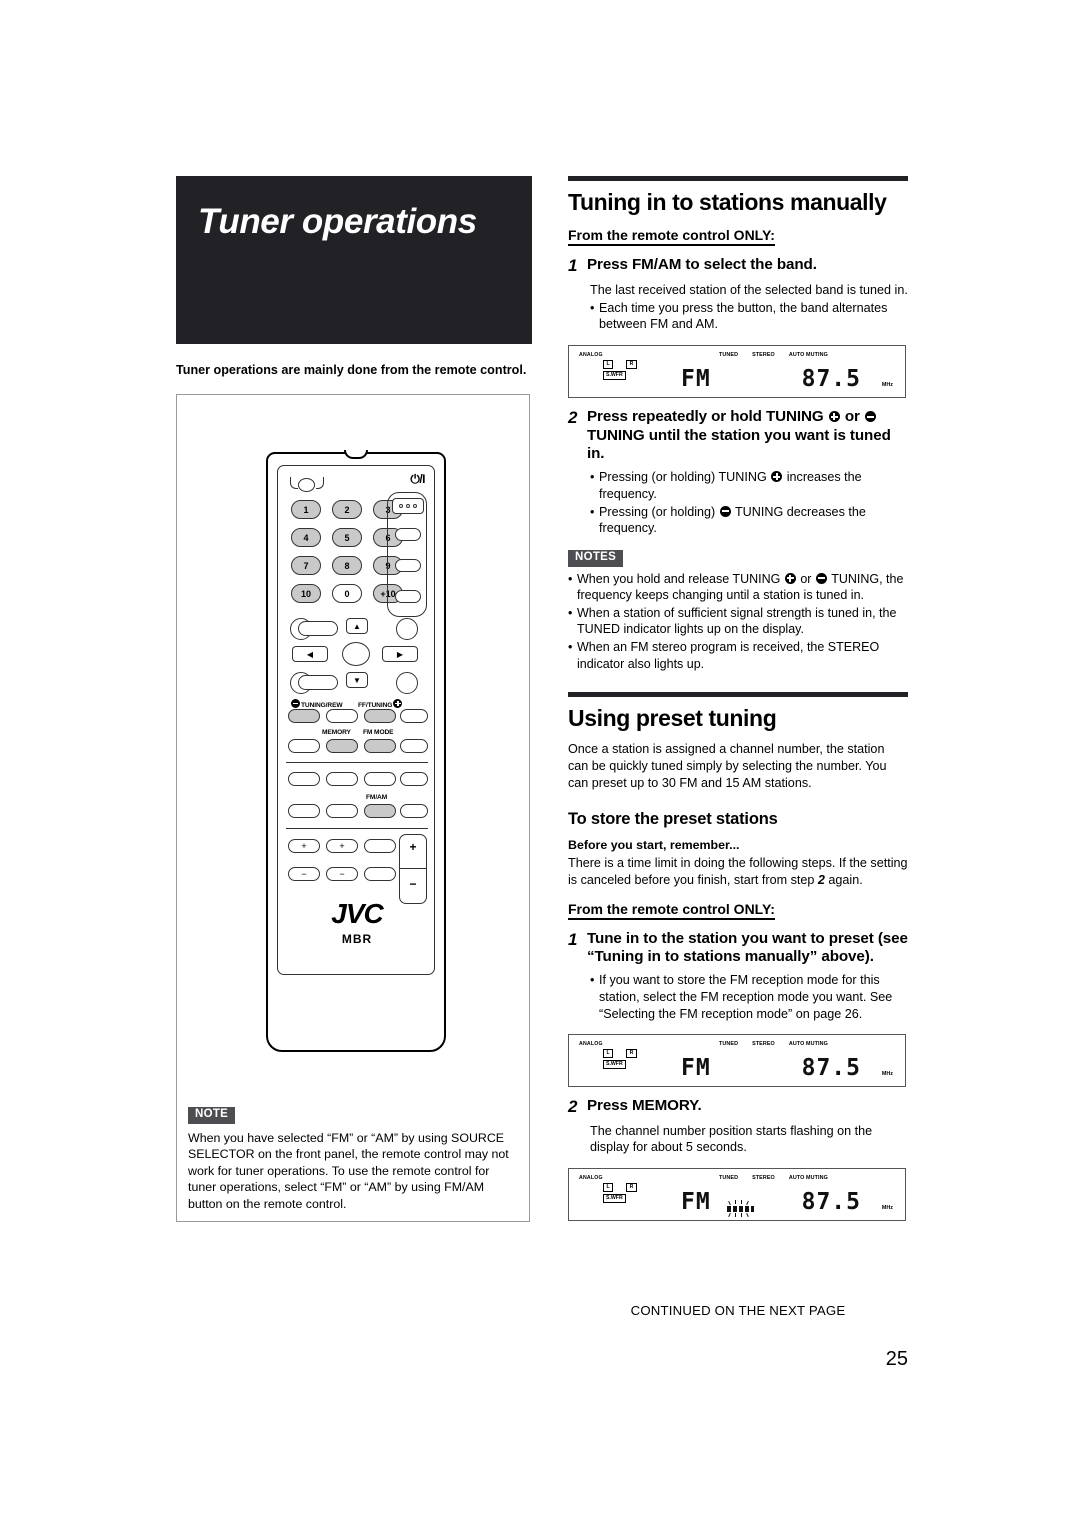 This screenshot has width=1080, height=1531. What do you see at coordinates (729, 1178) in the screenshot?
I see `display-tuned-indicator: TUNED` at bounding box center [729, 1178].